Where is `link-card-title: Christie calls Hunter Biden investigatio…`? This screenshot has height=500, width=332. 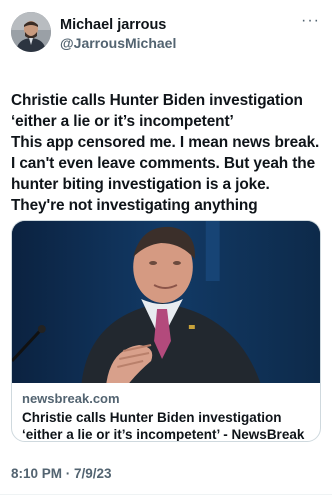 link-card-title: Christie calls Hunter Biden investigatio… is located at coordinates (166, 425).